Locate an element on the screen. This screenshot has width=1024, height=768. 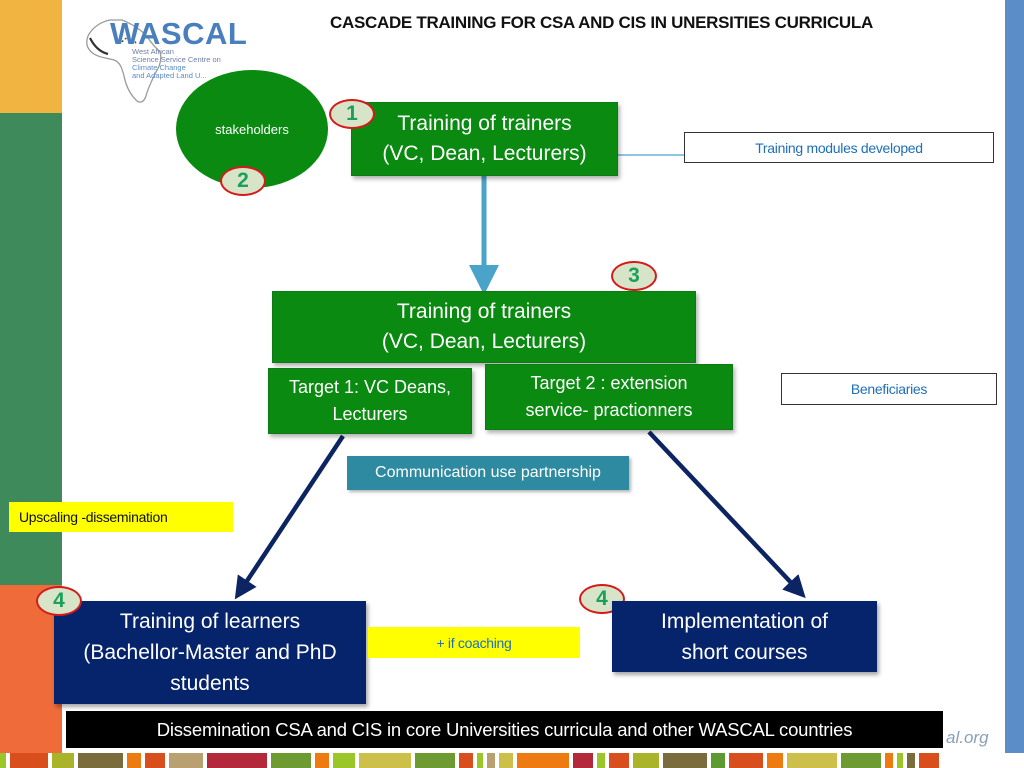
box-line: Target 2 : extension is located at coordinates (609, 383).